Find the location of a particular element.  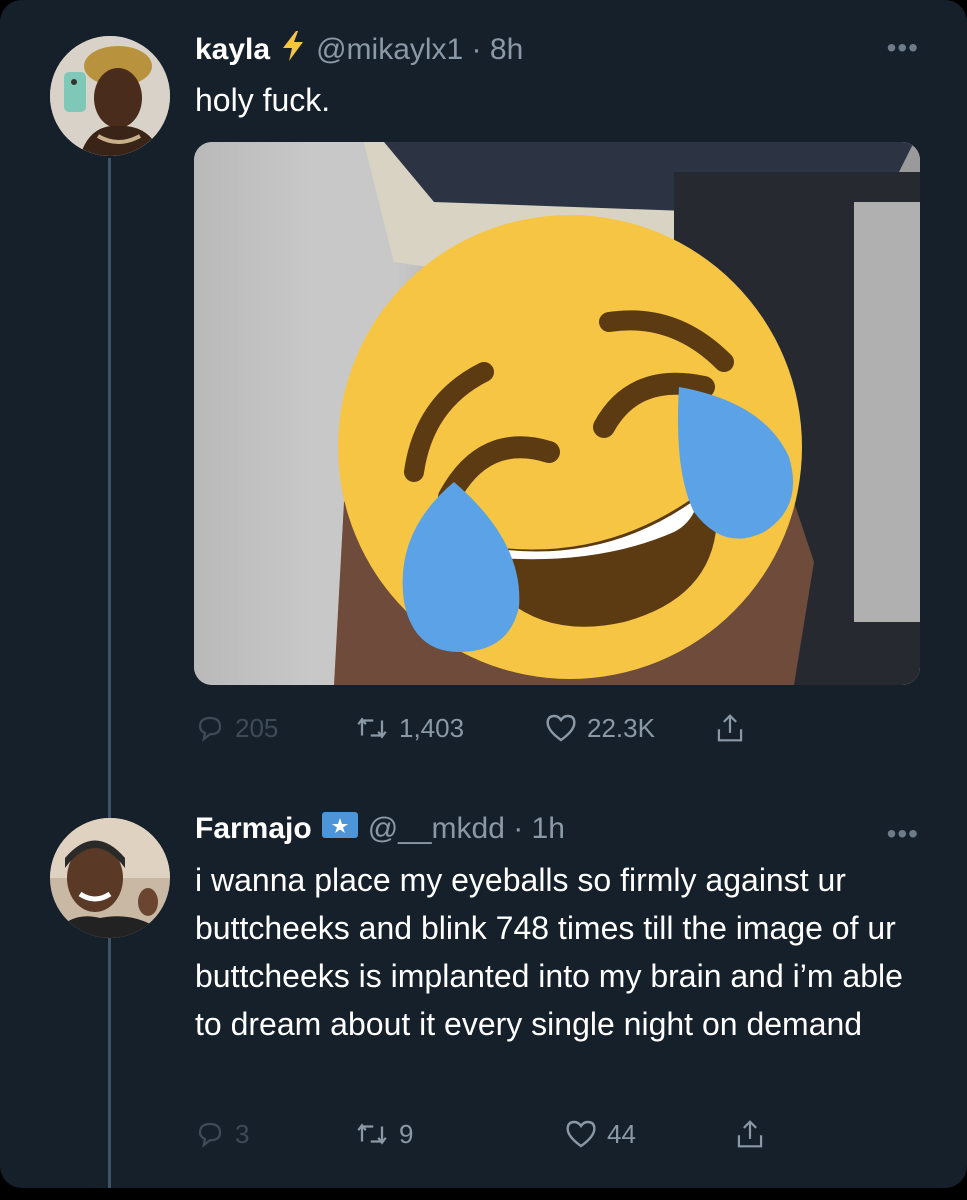

tweet-actions: 205 1,403 22.3K is located at coordinates (470, 728).